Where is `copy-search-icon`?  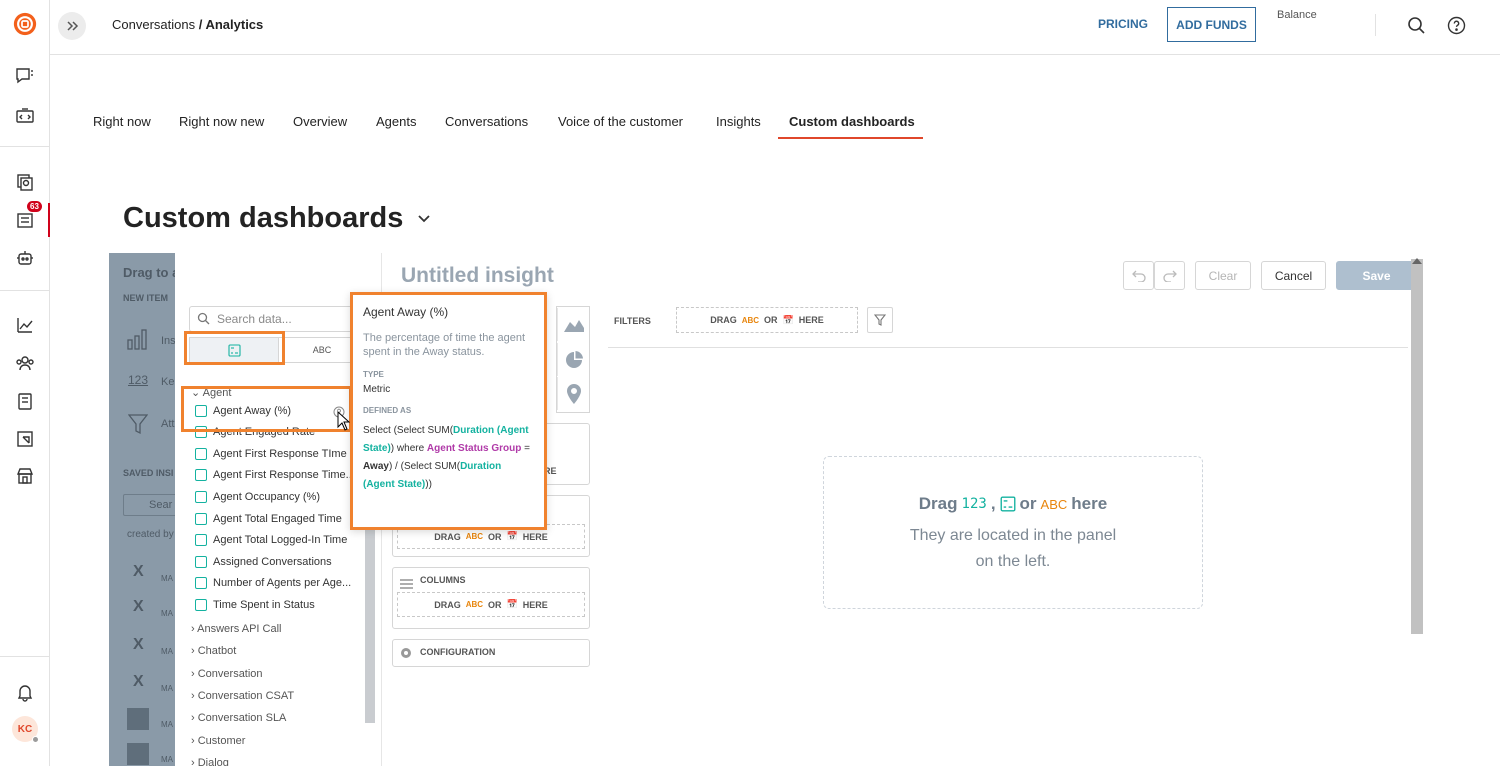 copy-search-icon is located at coordinates (25, 182).